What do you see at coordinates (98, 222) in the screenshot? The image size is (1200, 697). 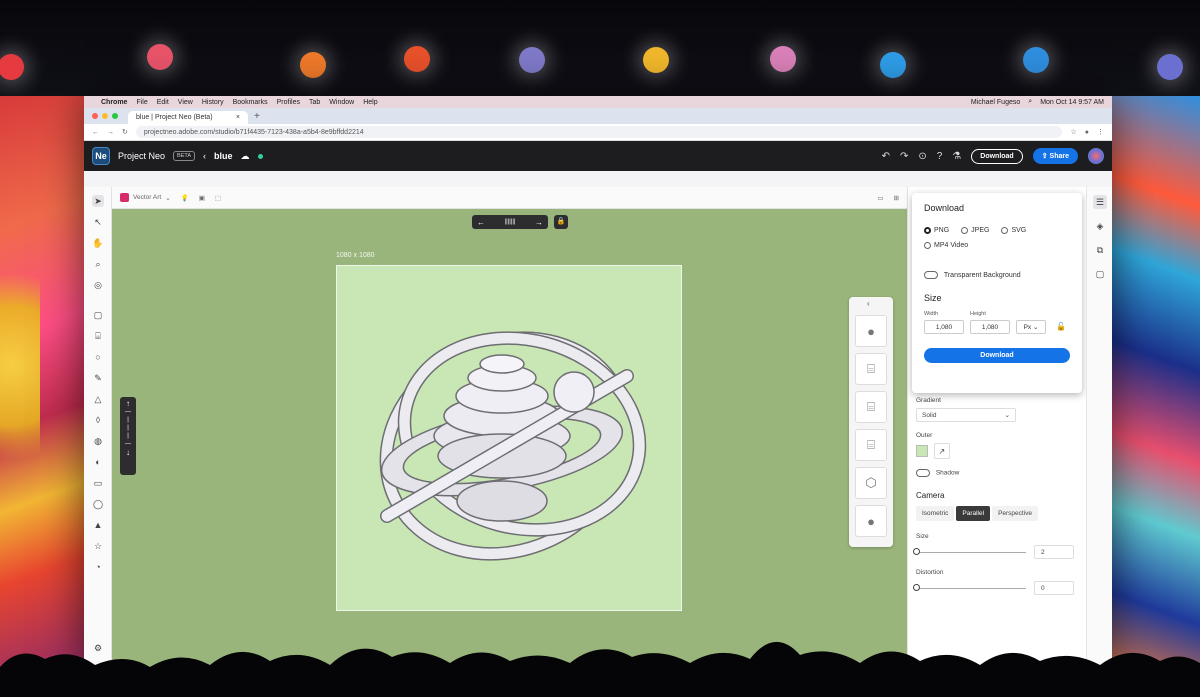 I see `direct-select-tool-icon: ↖` at bounding box center [98, 222].